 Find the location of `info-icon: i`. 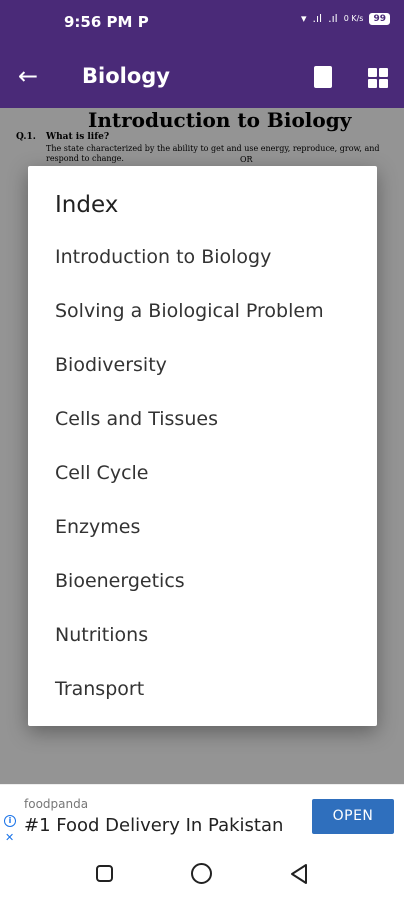

info-icon: i is located at coordinates (10, 821).